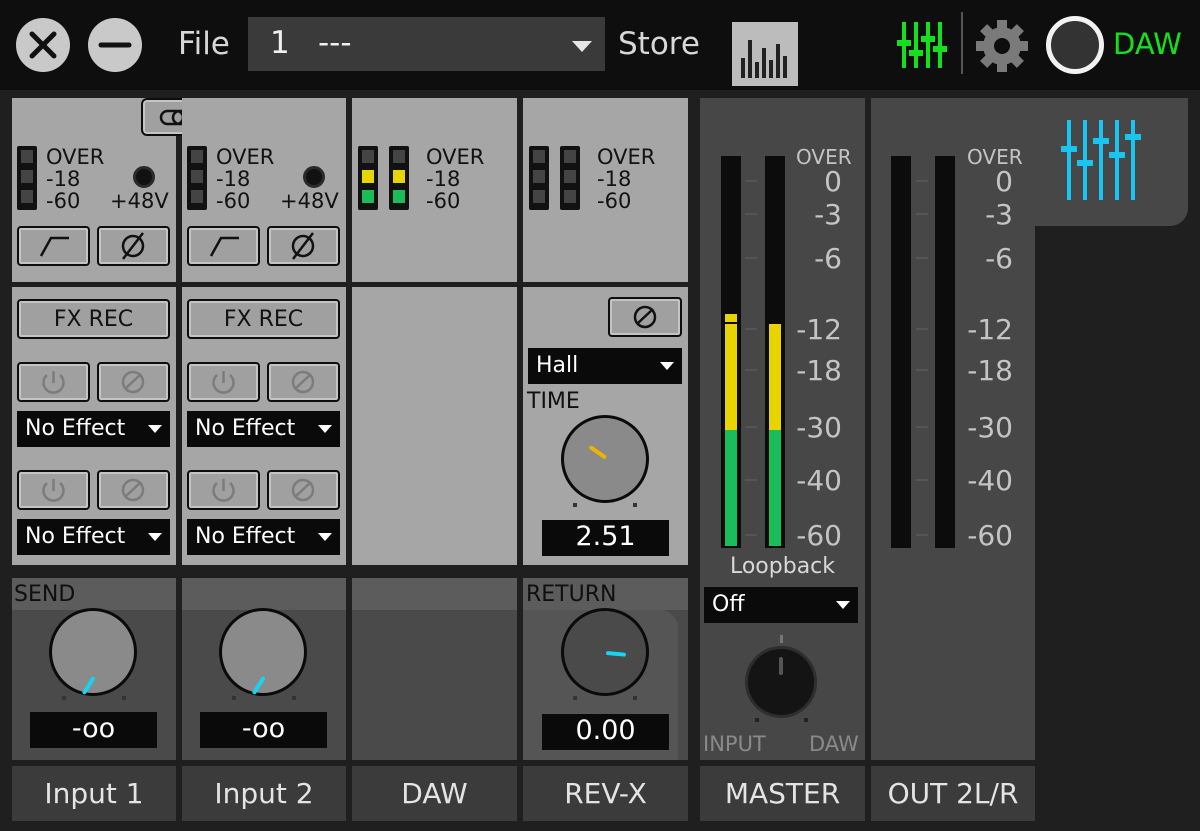  Describe the element at coordinates (93, 730) in the screenshot. I see `input1-send-value: -oo` at that location.